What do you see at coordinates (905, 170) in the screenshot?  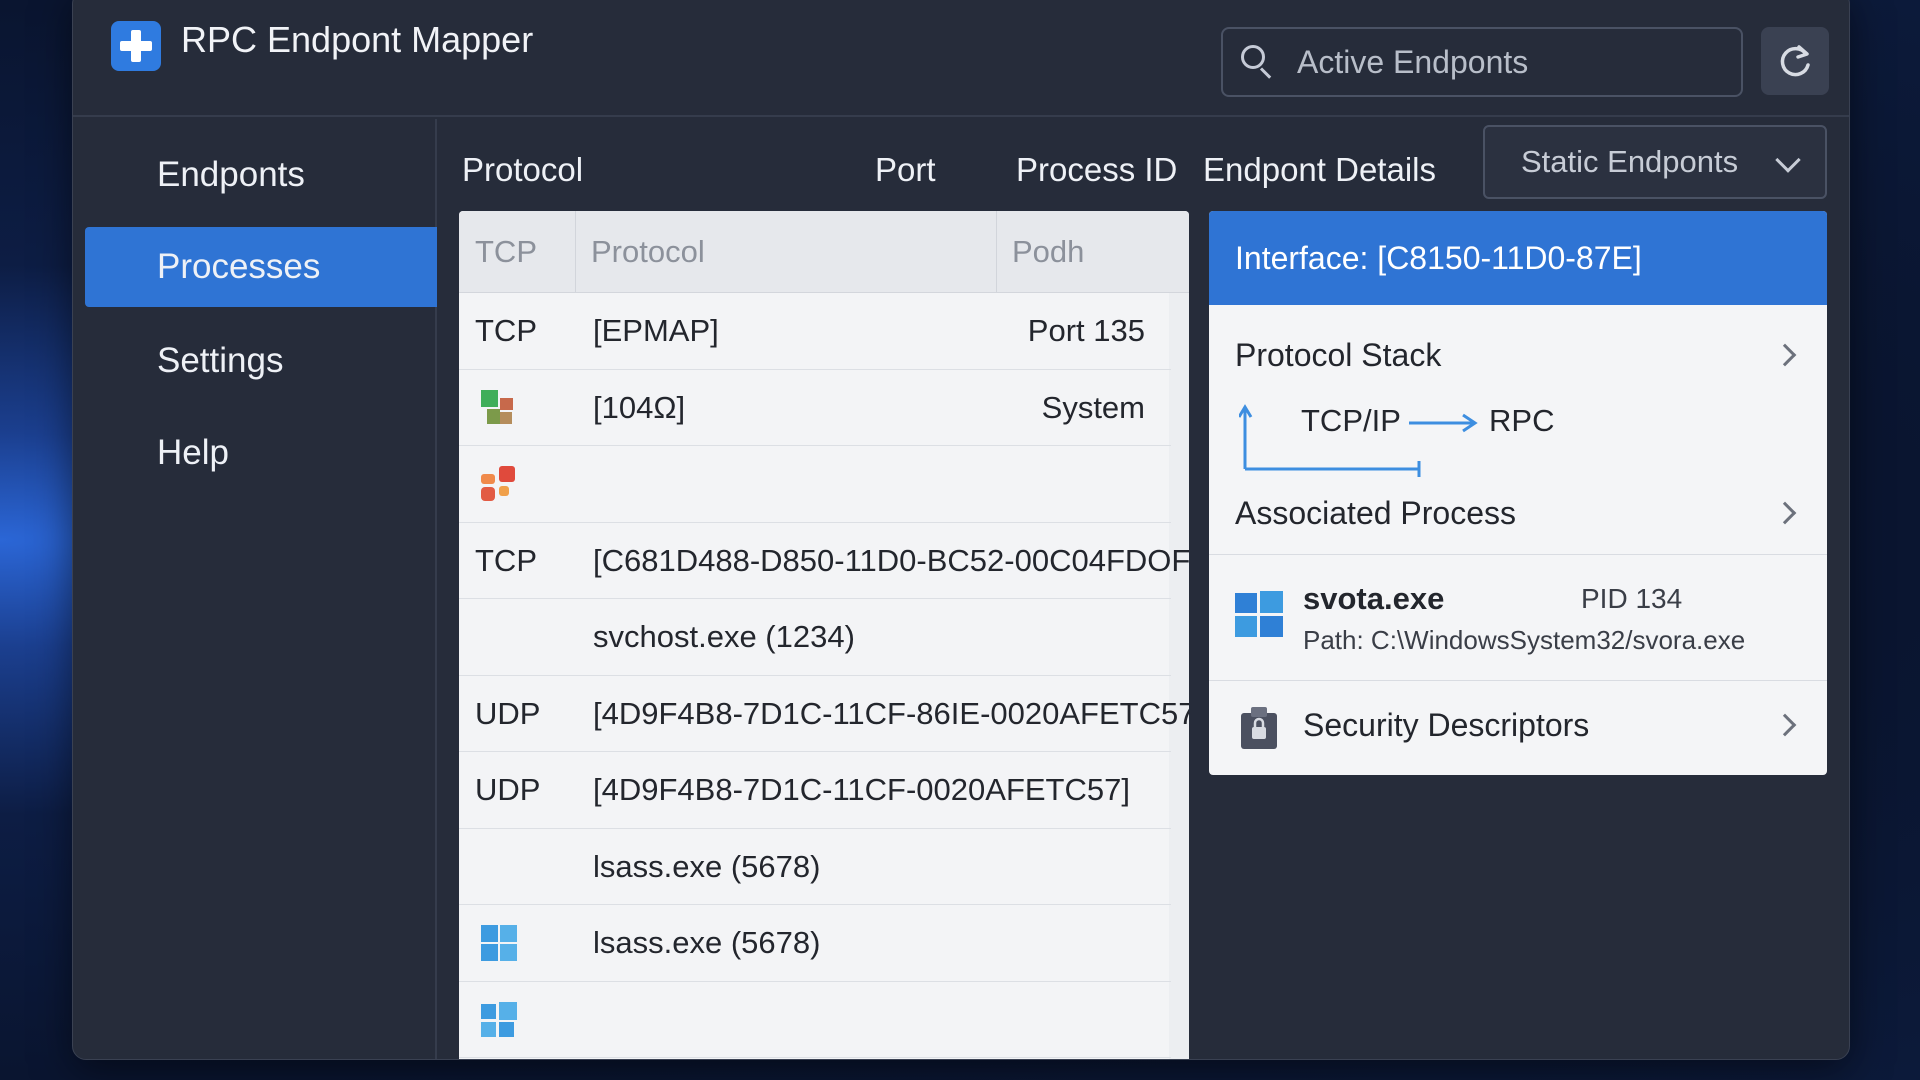 I see `column-header-port: Port` at bounding box center [905, 170].